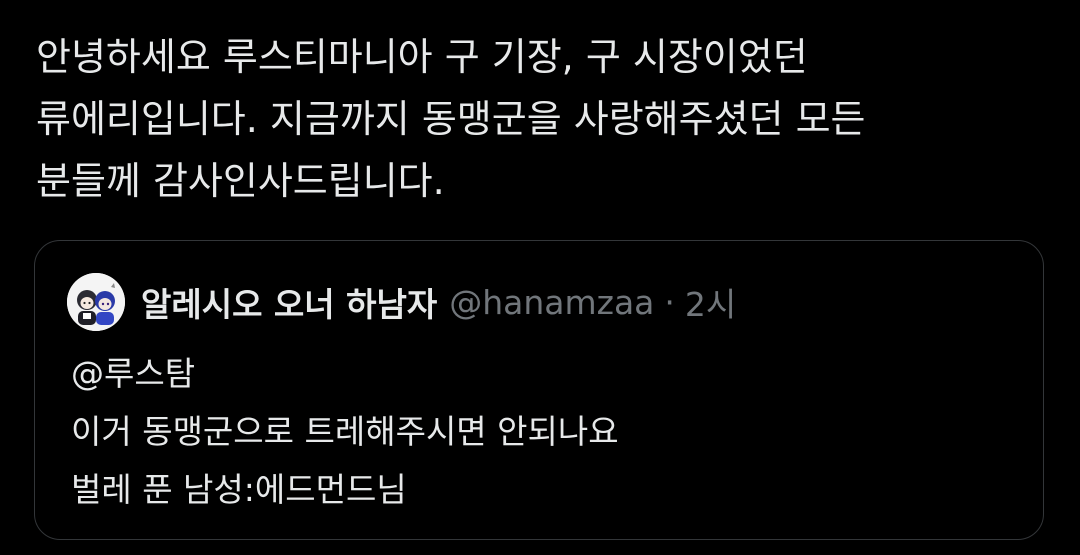  What do you see at coordinates (96, 302) in the screenshot?
I see `character-avatar-icon` at bounding box center [96, 302].